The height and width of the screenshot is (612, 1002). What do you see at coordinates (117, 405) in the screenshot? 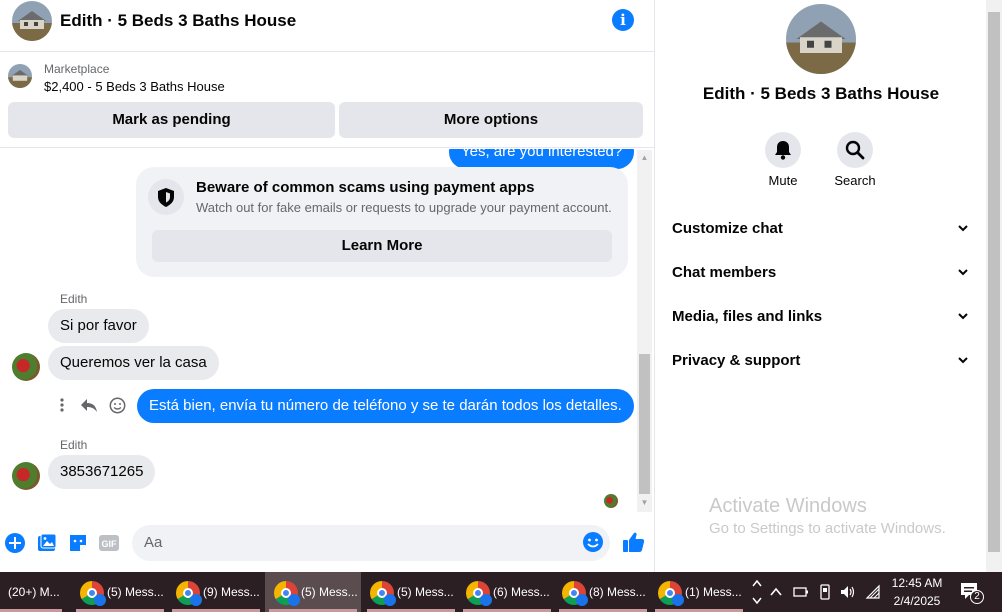
I see `react-icon` at bounding box center [117, 405].